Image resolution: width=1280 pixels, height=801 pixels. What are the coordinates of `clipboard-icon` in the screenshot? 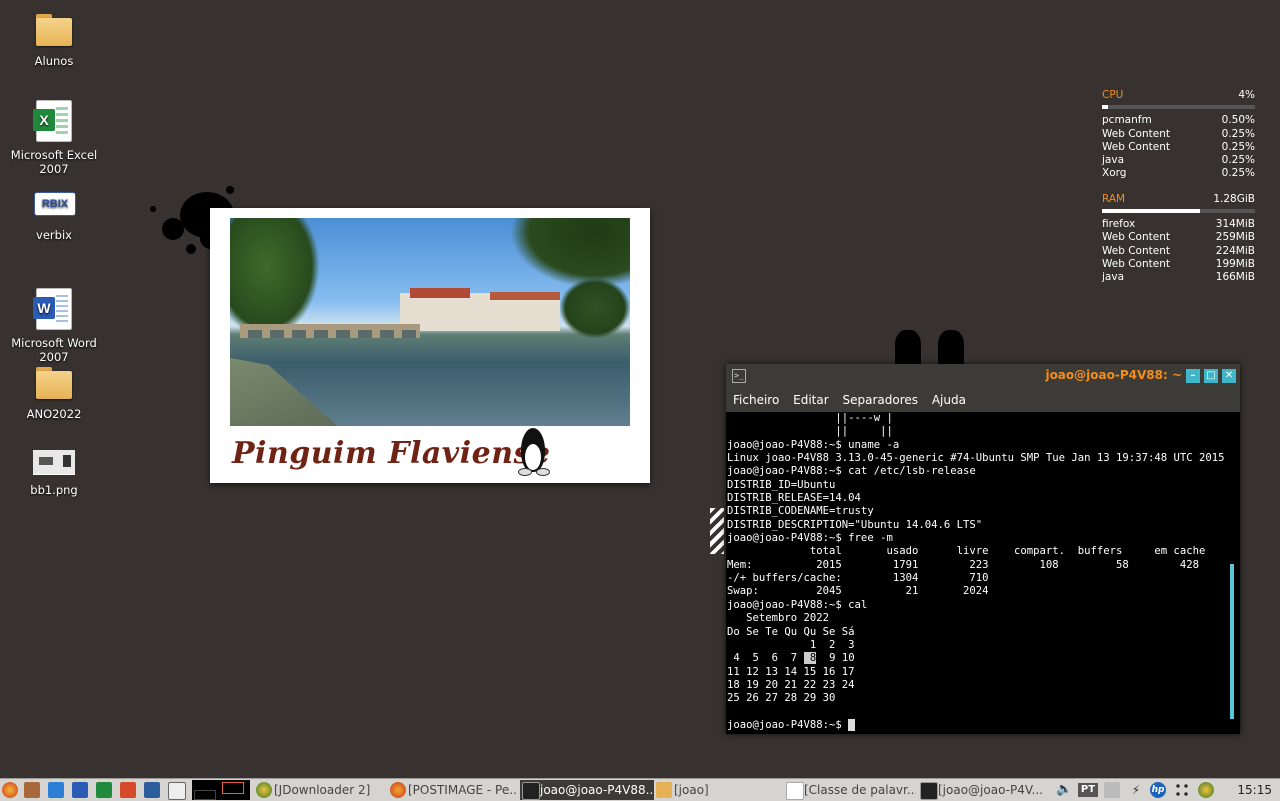 It's located at (1112, 790).